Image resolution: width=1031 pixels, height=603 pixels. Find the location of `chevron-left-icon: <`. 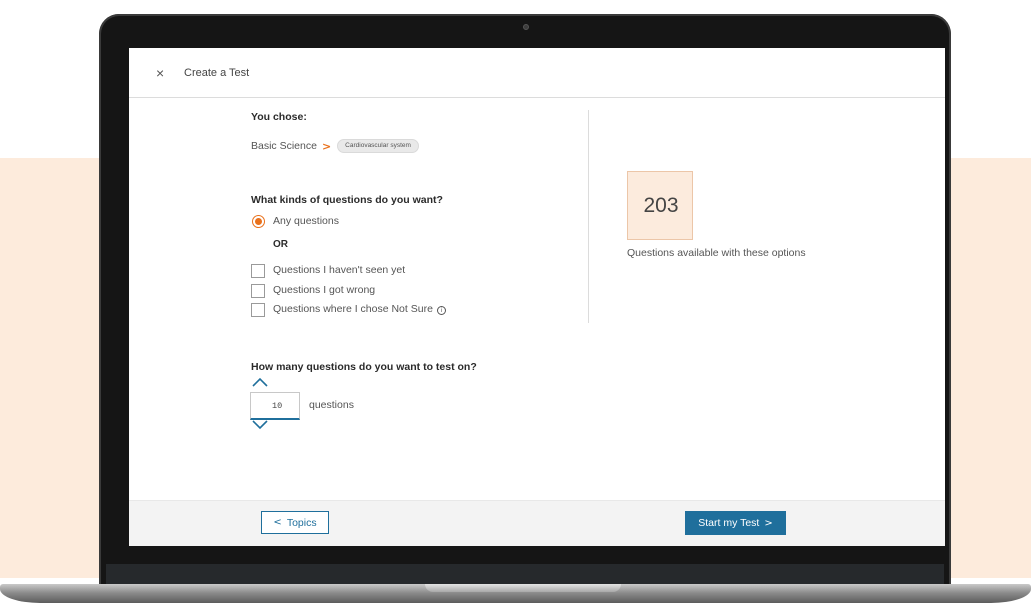

chevron-left-icon: < is located at coordinates (277, 522).